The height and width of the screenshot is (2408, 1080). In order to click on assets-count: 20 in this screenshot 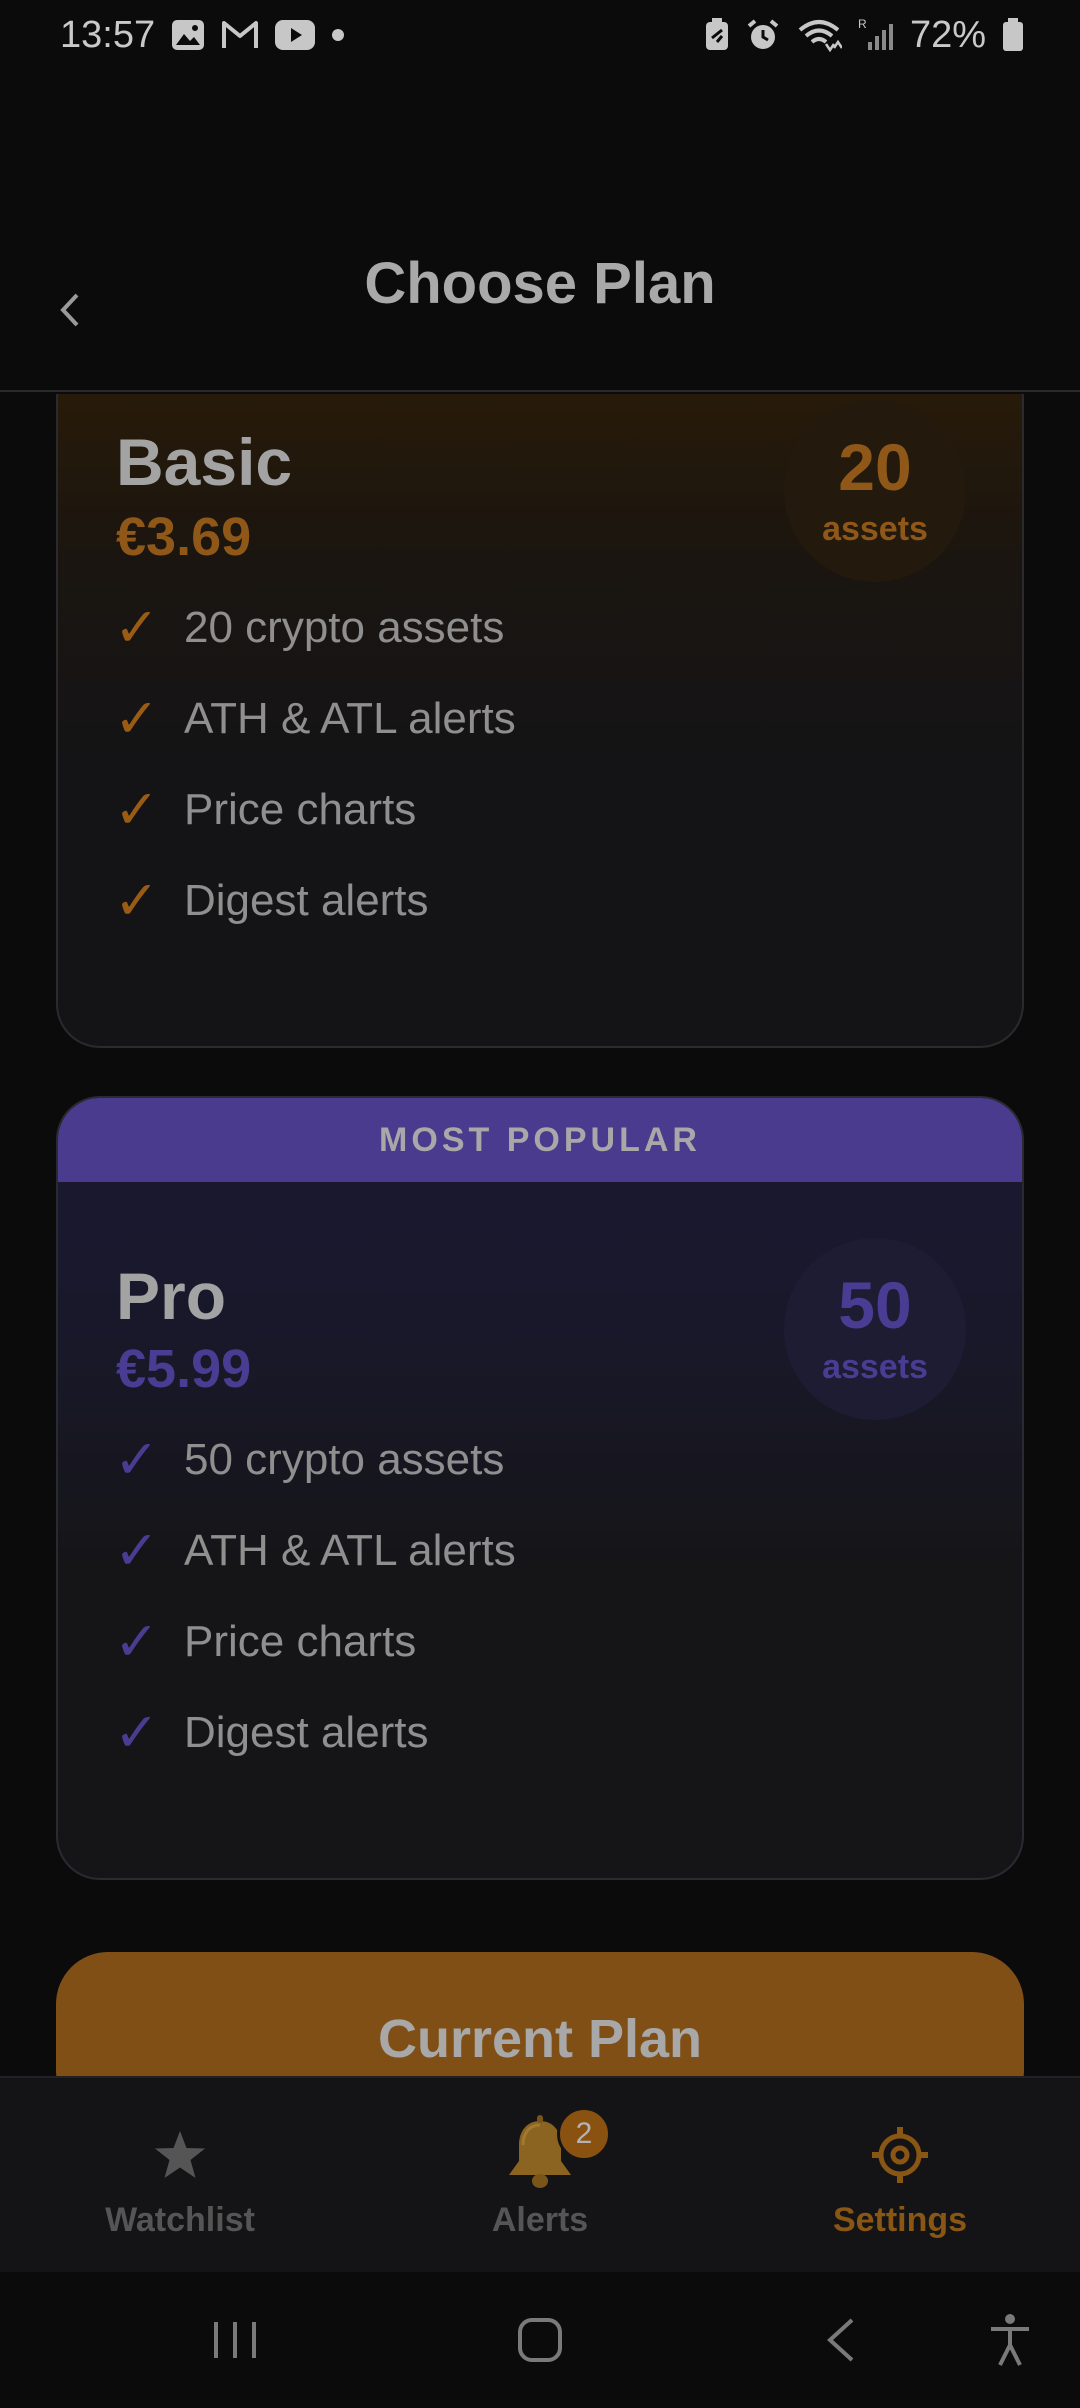, I will do `click(875, 466)`.